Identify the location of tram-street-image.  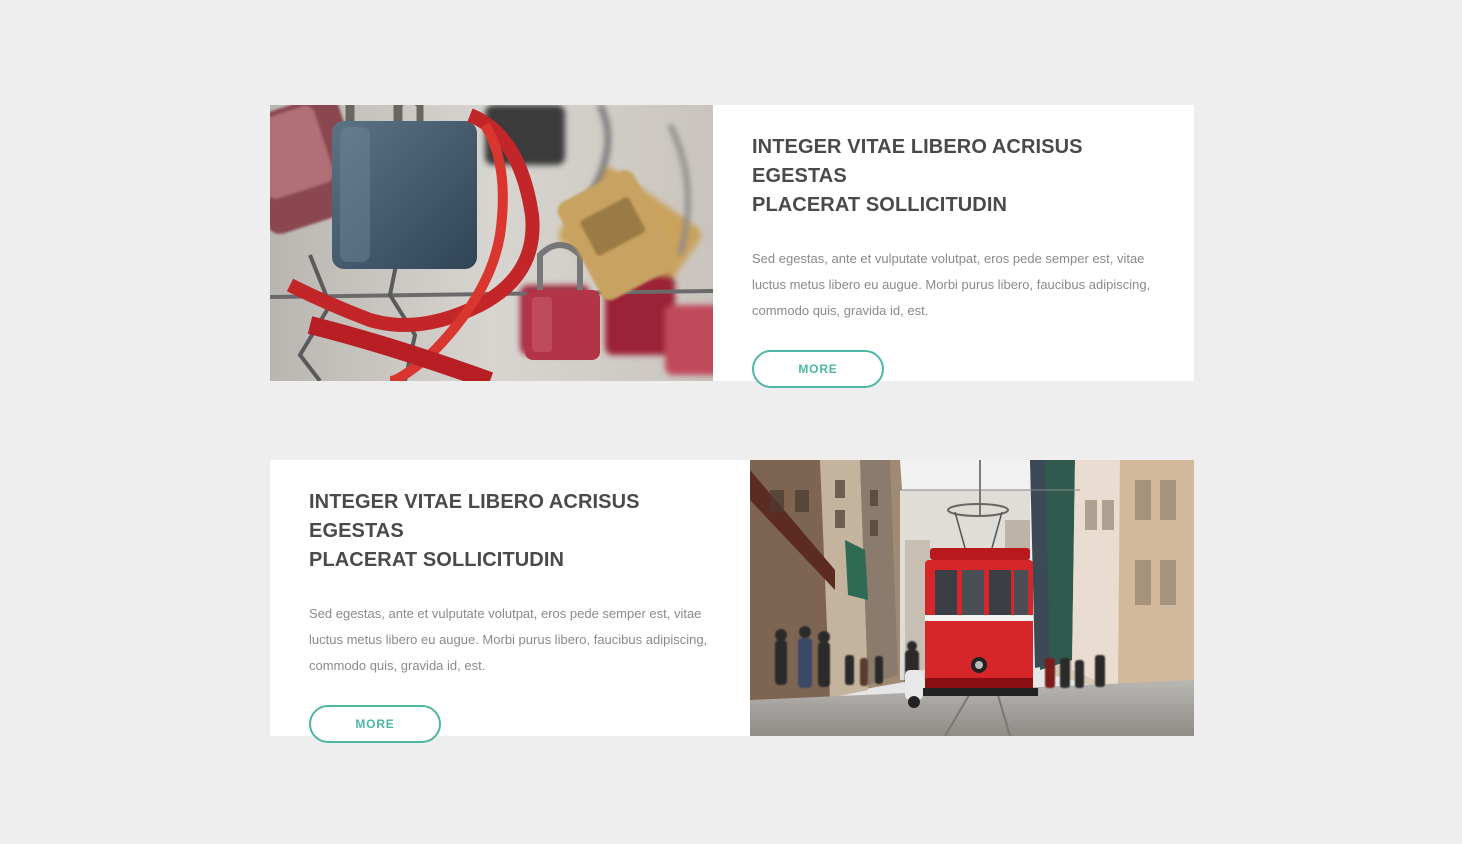
(972, 598).